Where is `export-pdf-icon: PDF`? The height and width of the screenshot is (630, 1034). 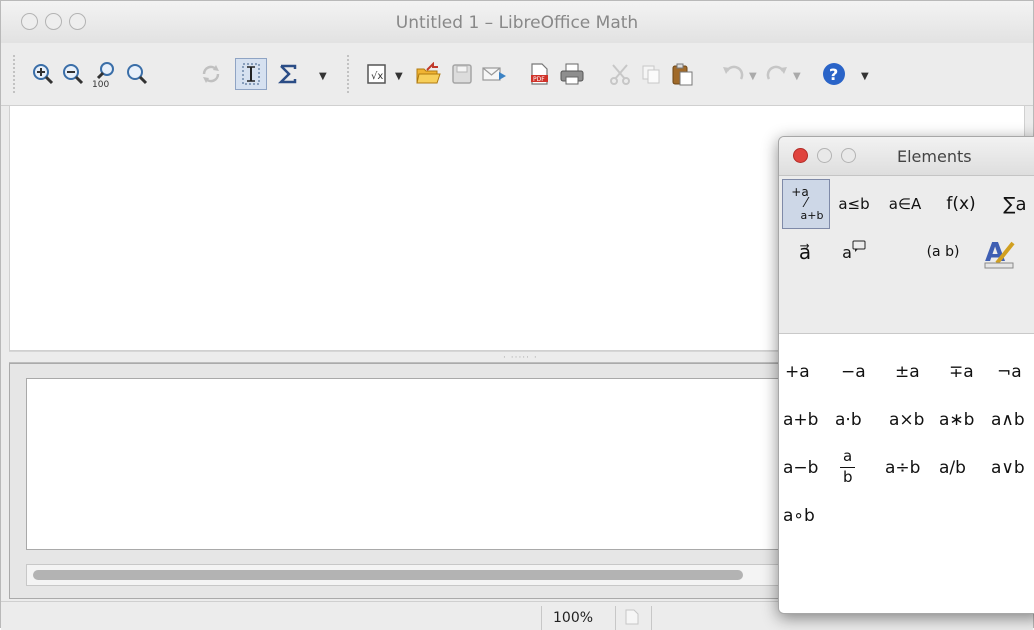 export-pdf-icon: PDF is located at coordinates (539, 74).